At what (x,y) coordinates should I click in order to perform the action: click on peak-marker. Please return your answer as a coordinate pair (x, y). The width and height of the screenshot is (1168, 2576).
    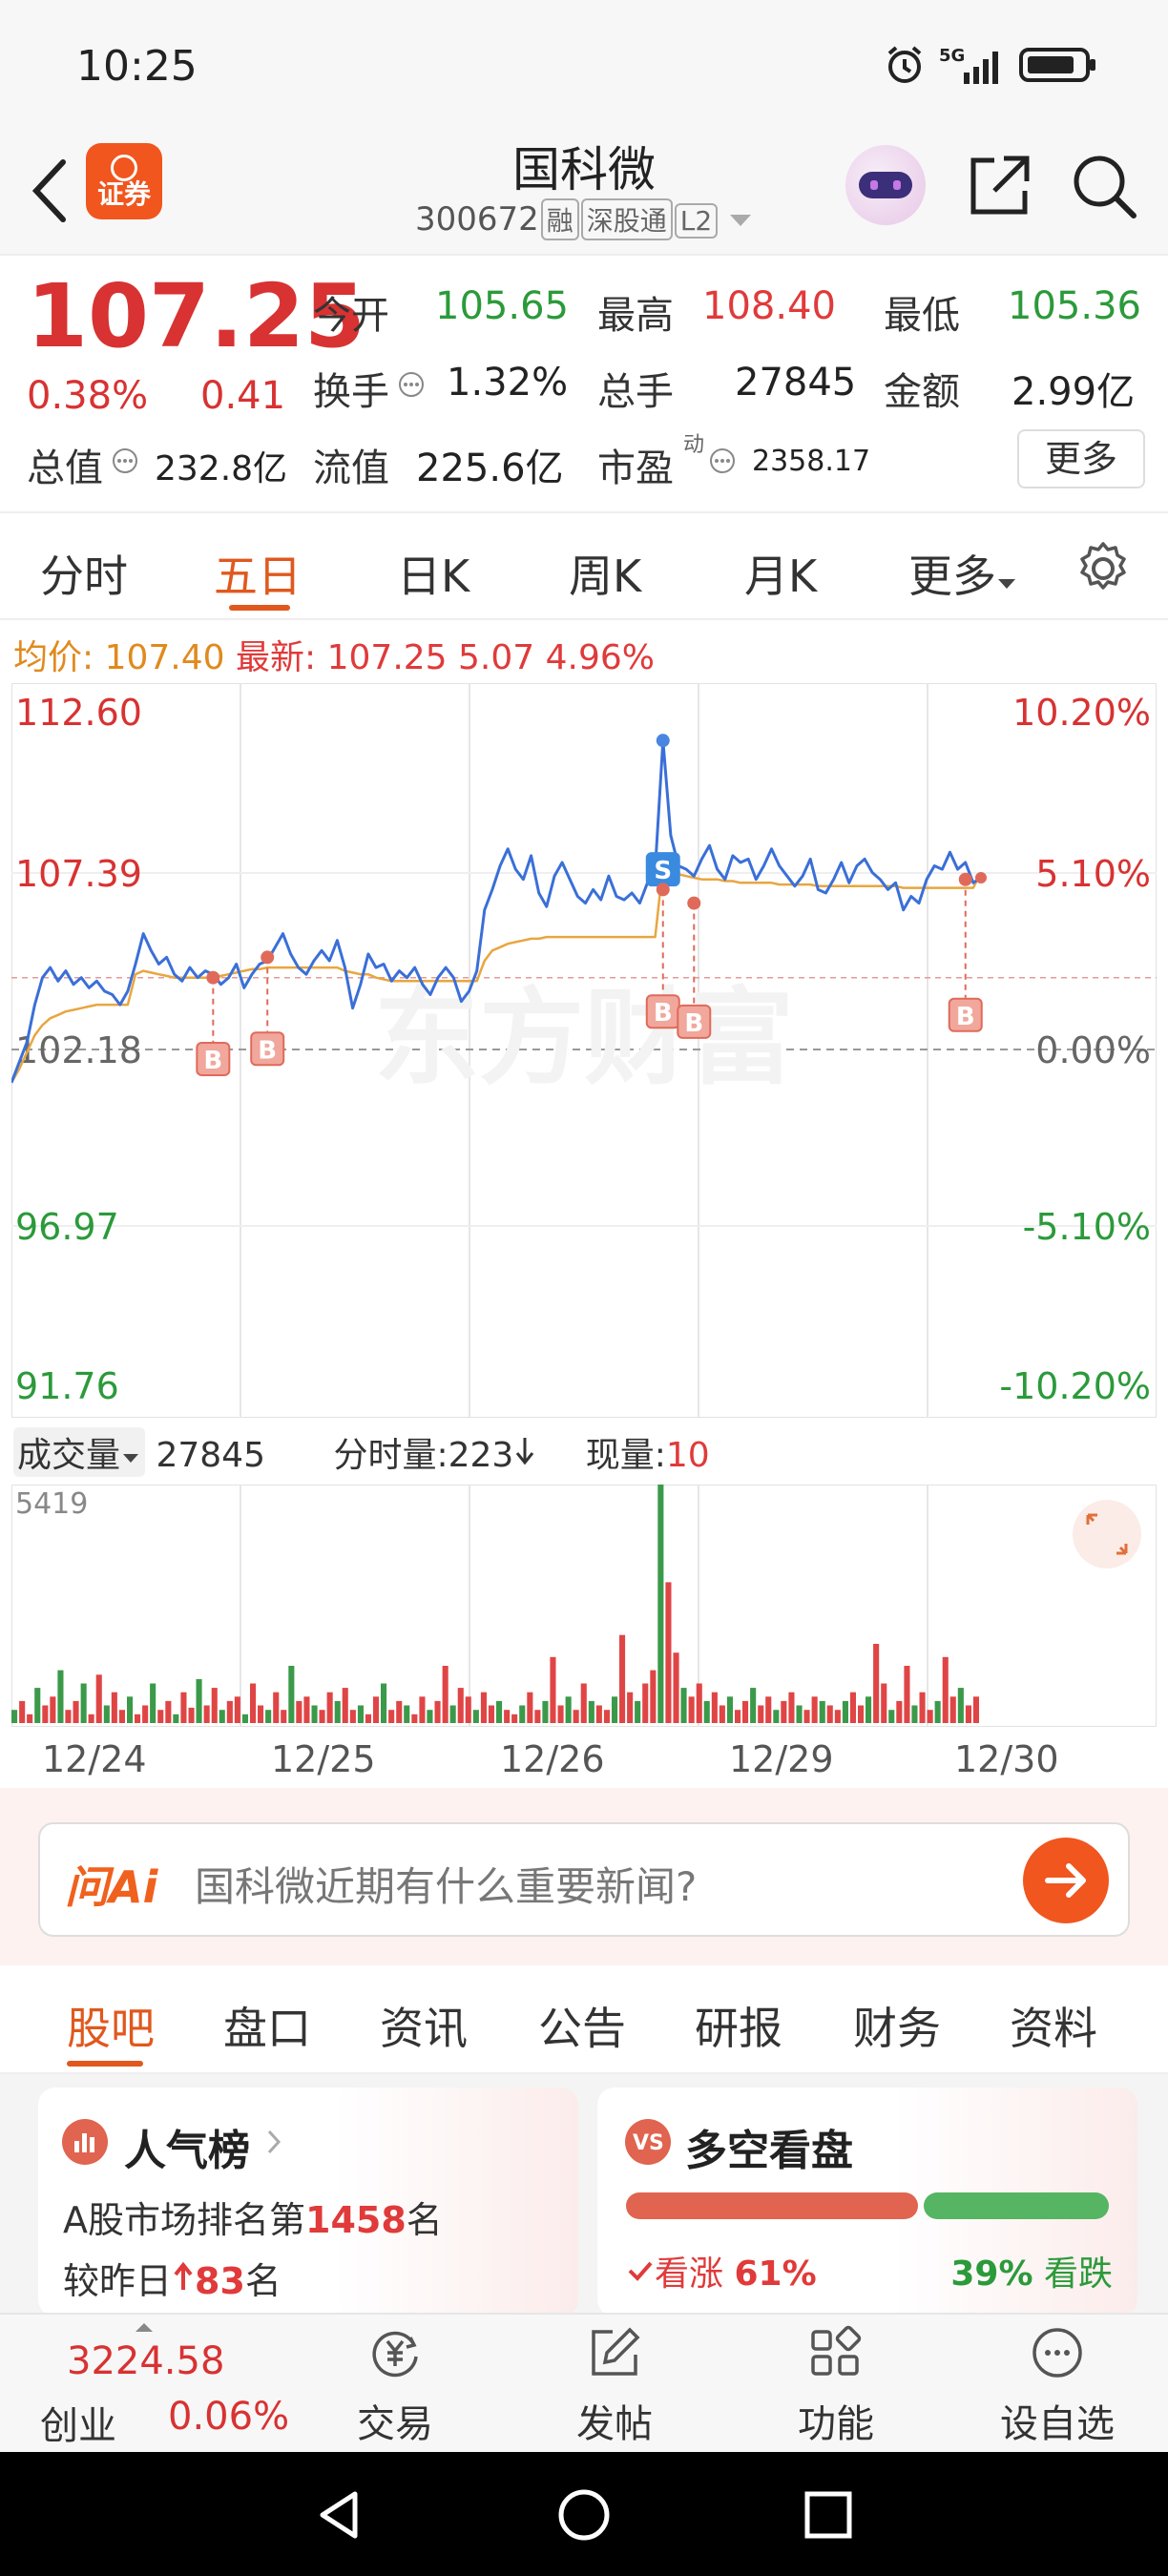
    Looking at the image, I should click on (663, 741).